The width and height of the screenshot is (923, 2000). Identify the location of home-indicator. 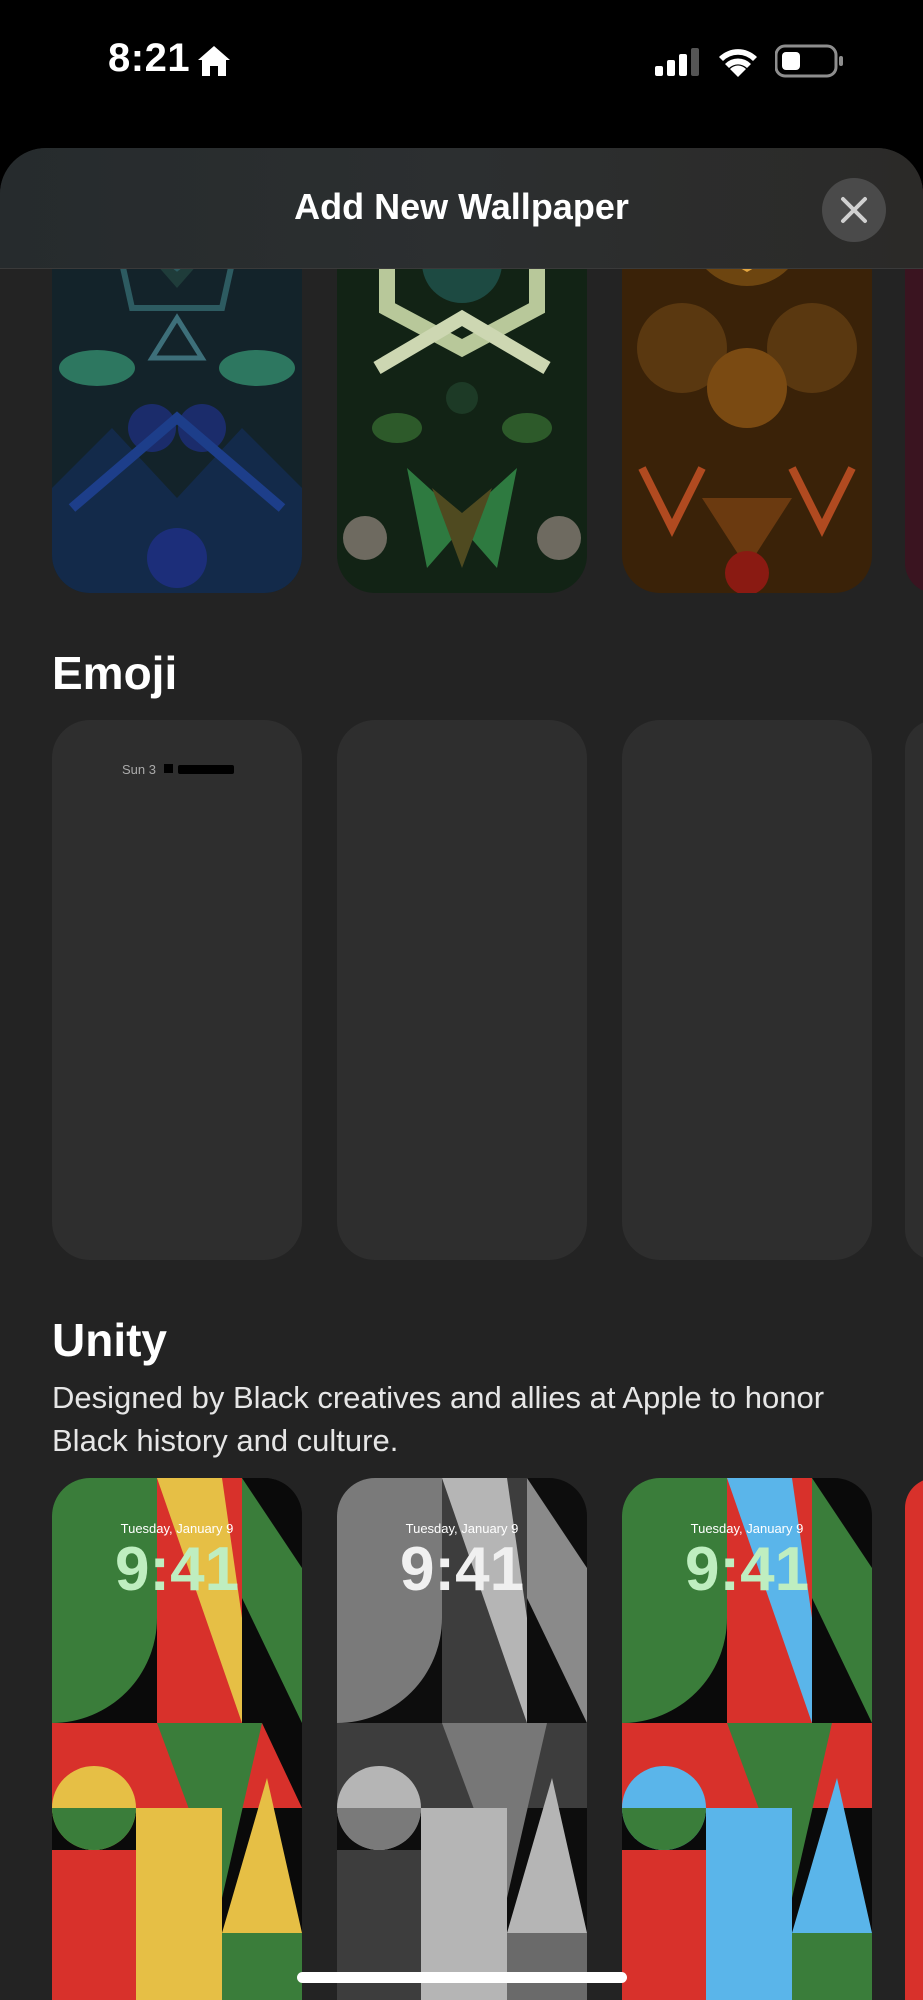
(462, 1977).